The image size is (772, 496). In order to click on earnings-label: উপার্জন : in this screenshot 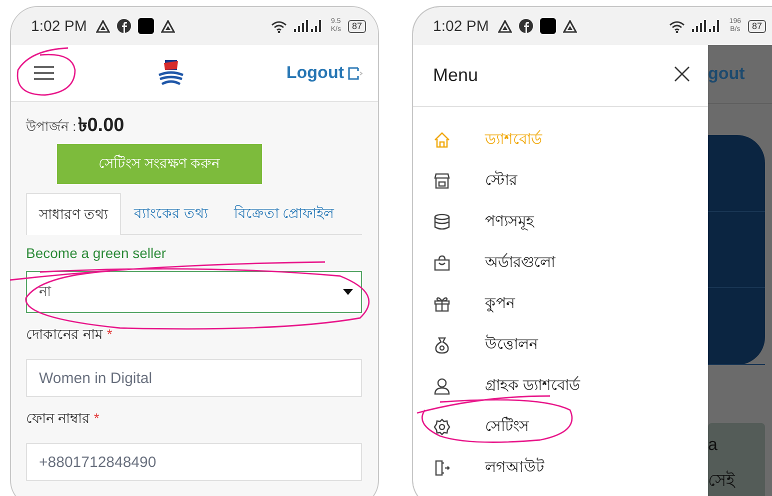, I will do `click(51, 127)`.